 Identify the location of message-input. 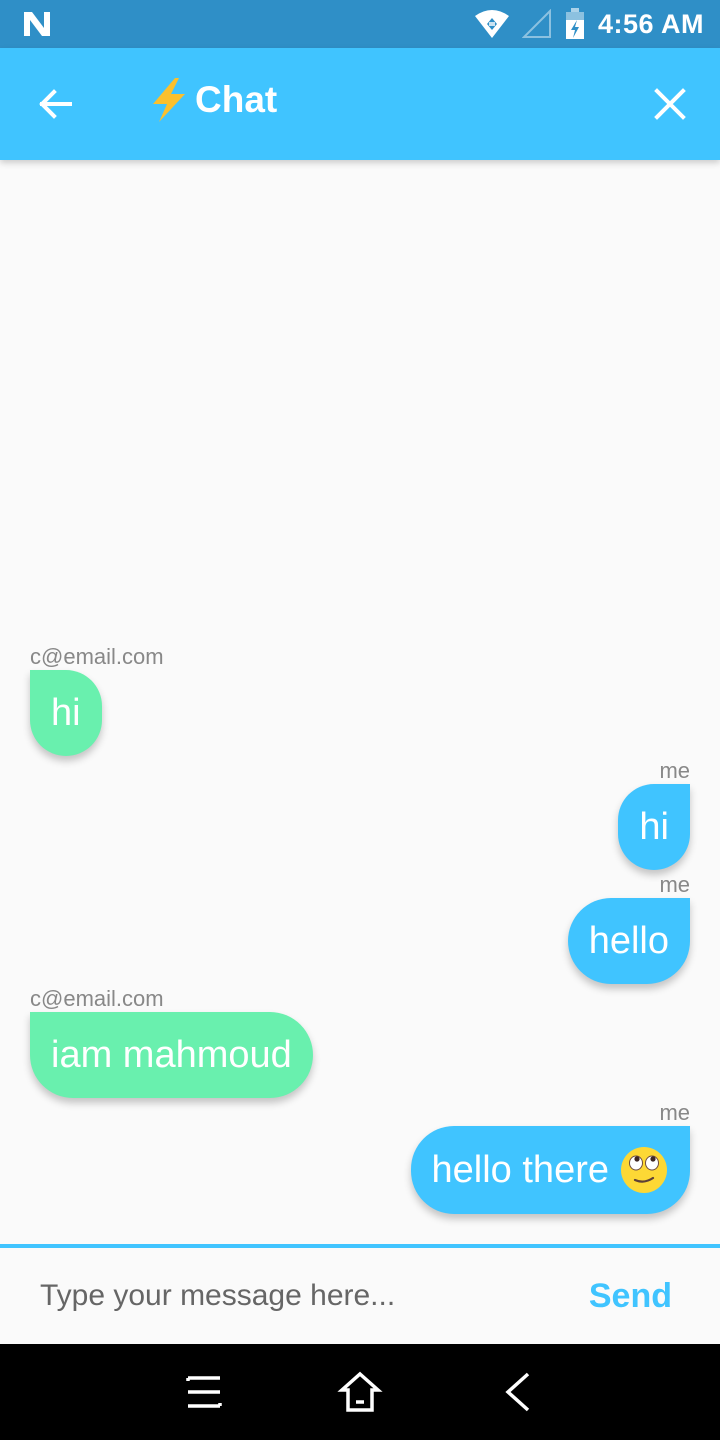
(290, 1296).